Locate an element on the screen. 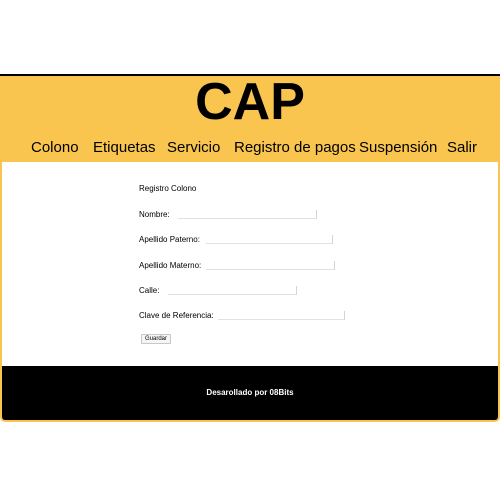 Image resolution: width=500 pixels, height=500 pixels. footer-credit: Desarollado por 08Bits is located at coordinates (250, 392).